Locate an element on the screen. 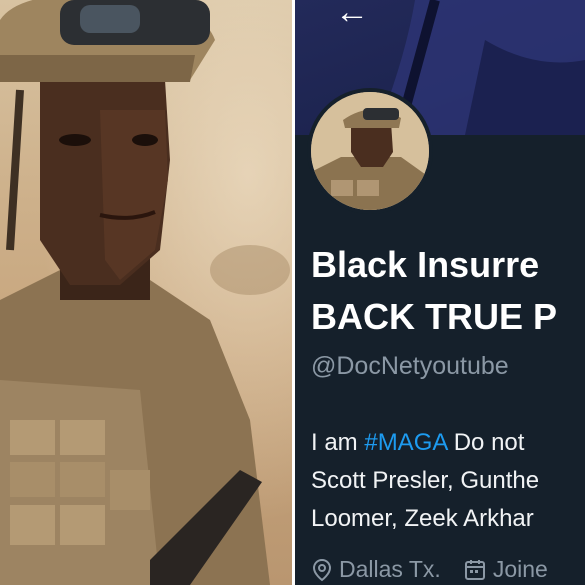 This screenshot has width=585, height=585. profile-name-line2: BACK TRUE P is located at coordinates (434, 316).